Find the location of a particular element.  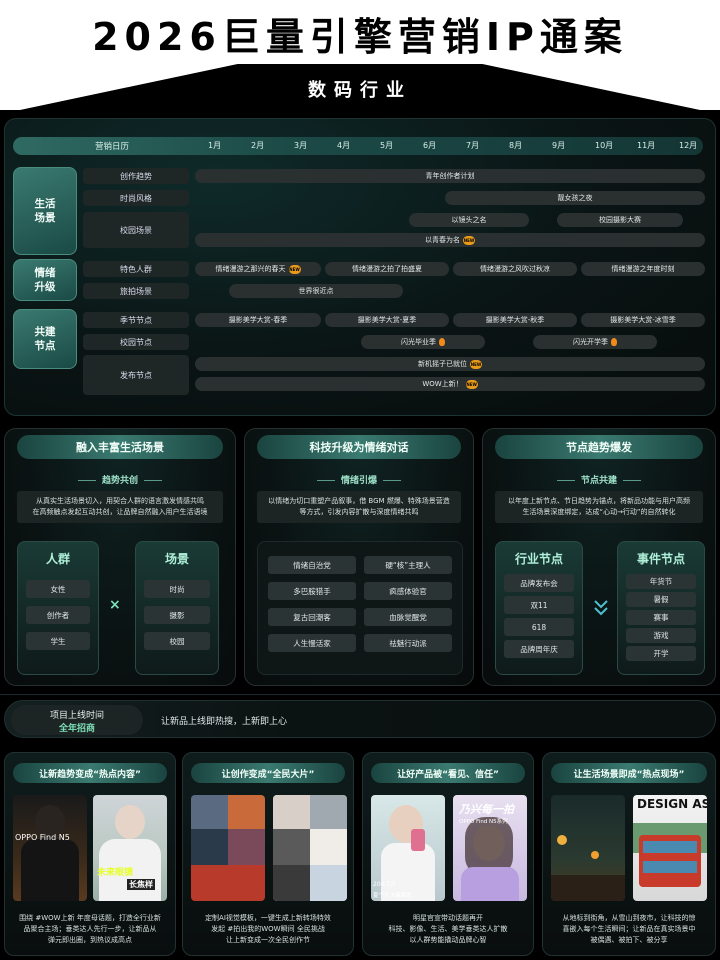

month-label: 5月 is located at coordinates (387, 145).